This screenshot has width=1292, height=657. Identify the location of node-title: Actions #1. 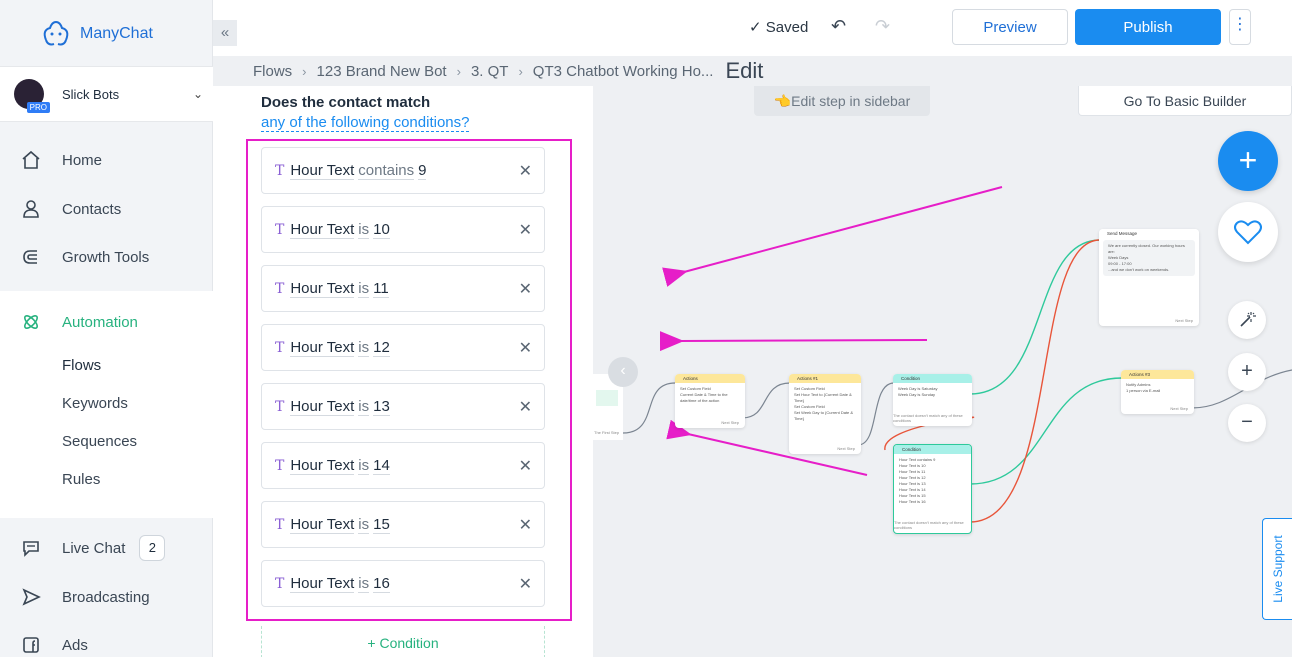
(825, 378).